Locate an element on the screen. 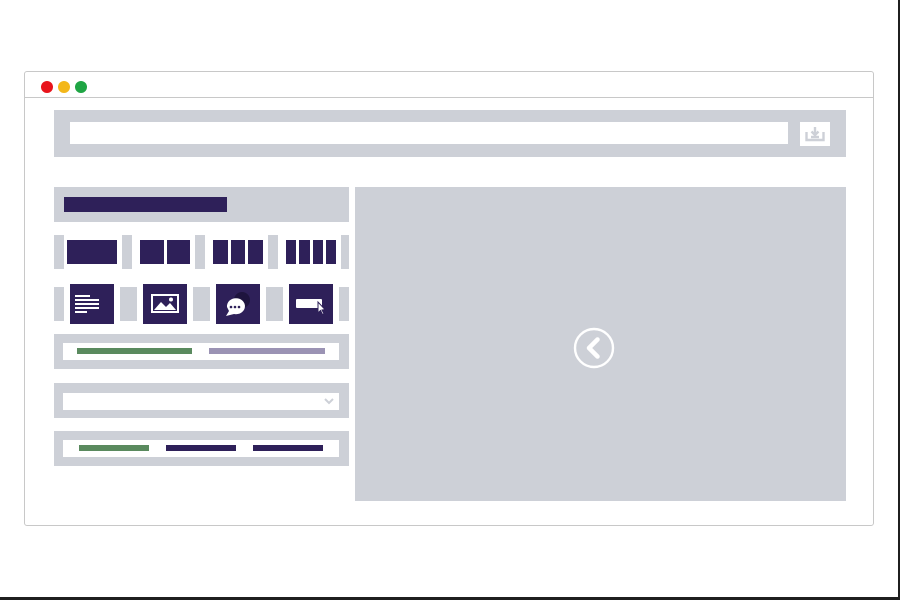 This screenshot has width=900, height=600. layout-option-three-columns is located at coordinates (238, 252).